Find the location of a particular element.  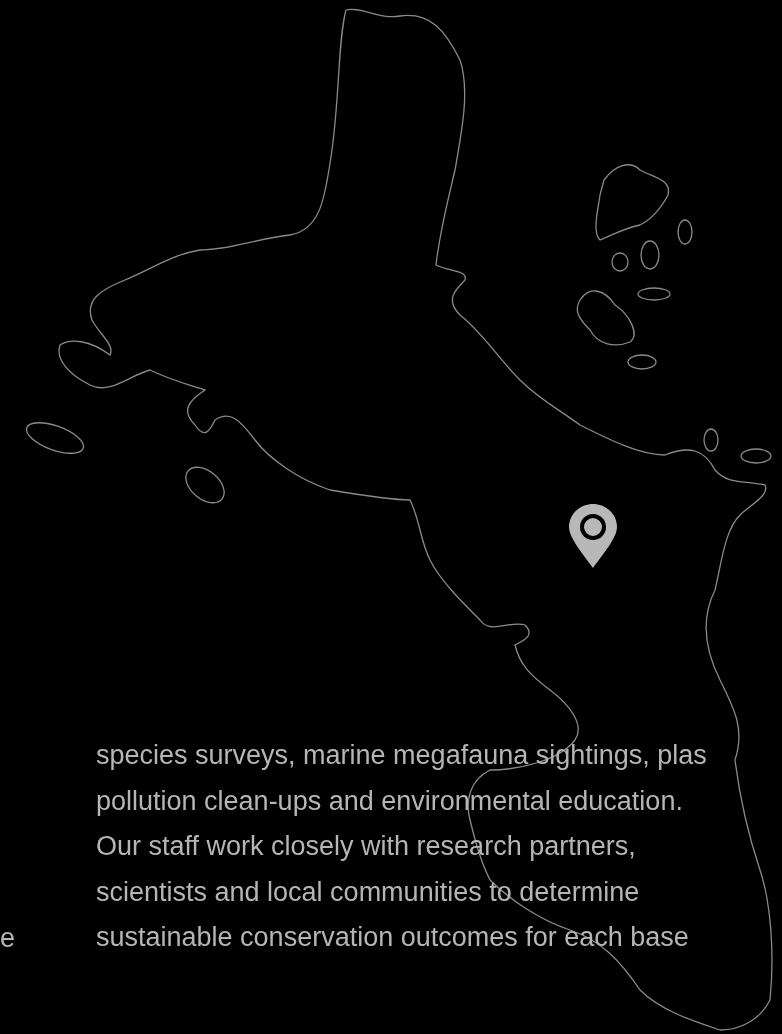

partial-text: e is located at coordinates (8, 938).